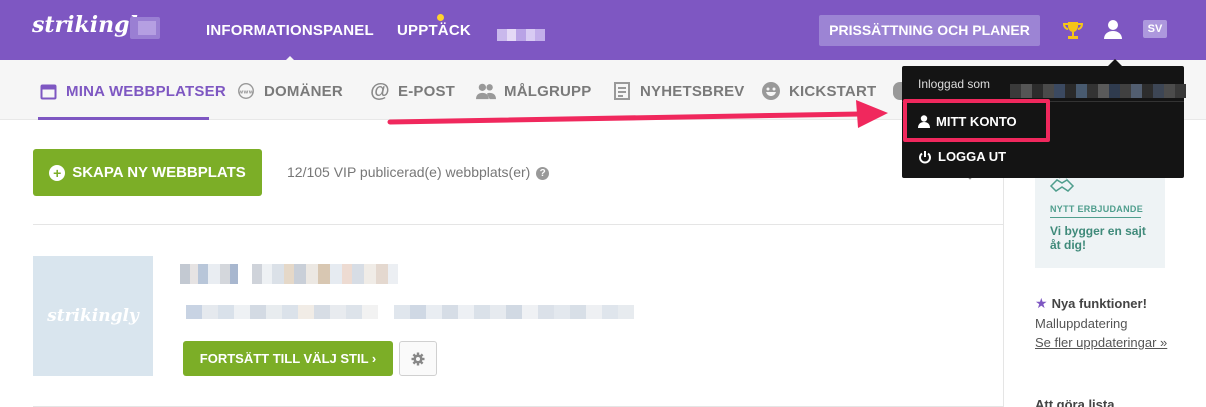 This screenshot has width=1206, height=407. What do you see at coordinates (145, 28) in the screenshot?
I see `site-preview-icon` at bounding box center [145, 28].